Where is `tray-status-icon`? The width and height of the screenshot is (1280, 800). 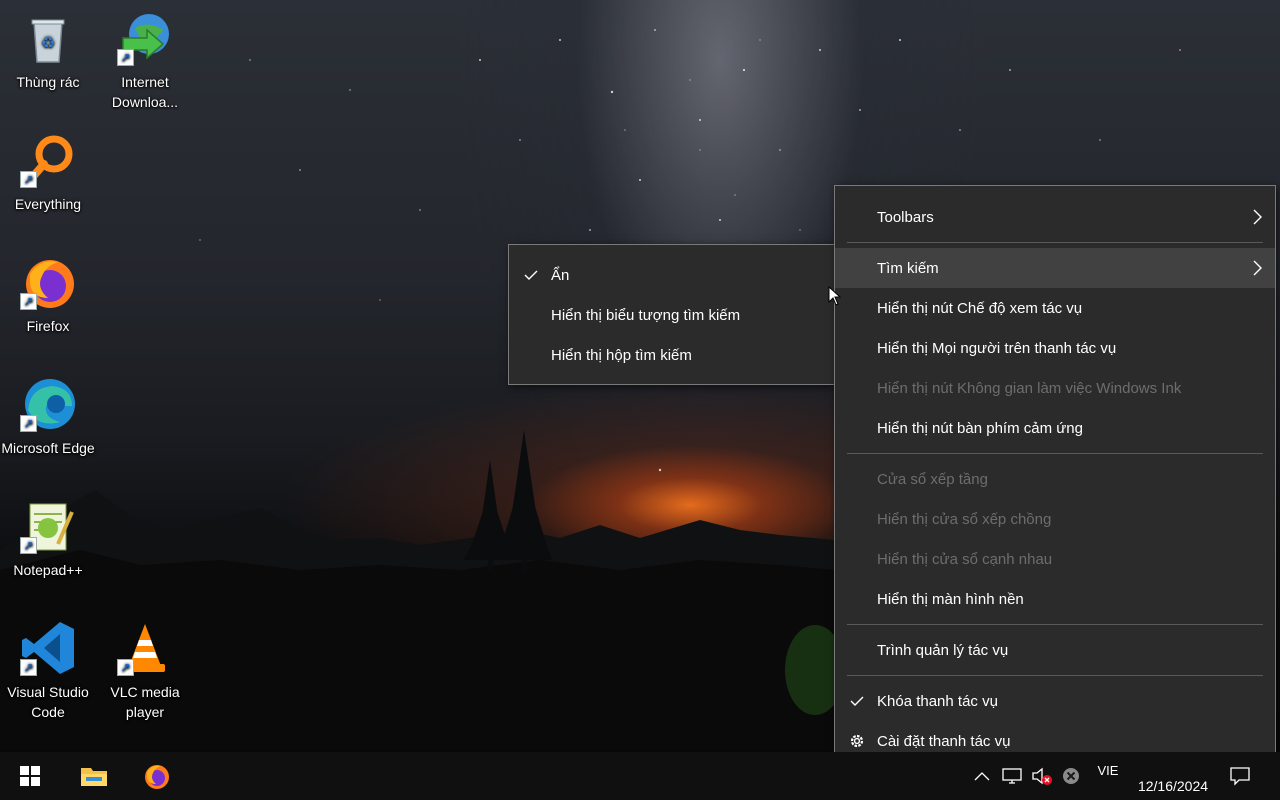 tray-status-icon is located at coordinates (1071, 776).